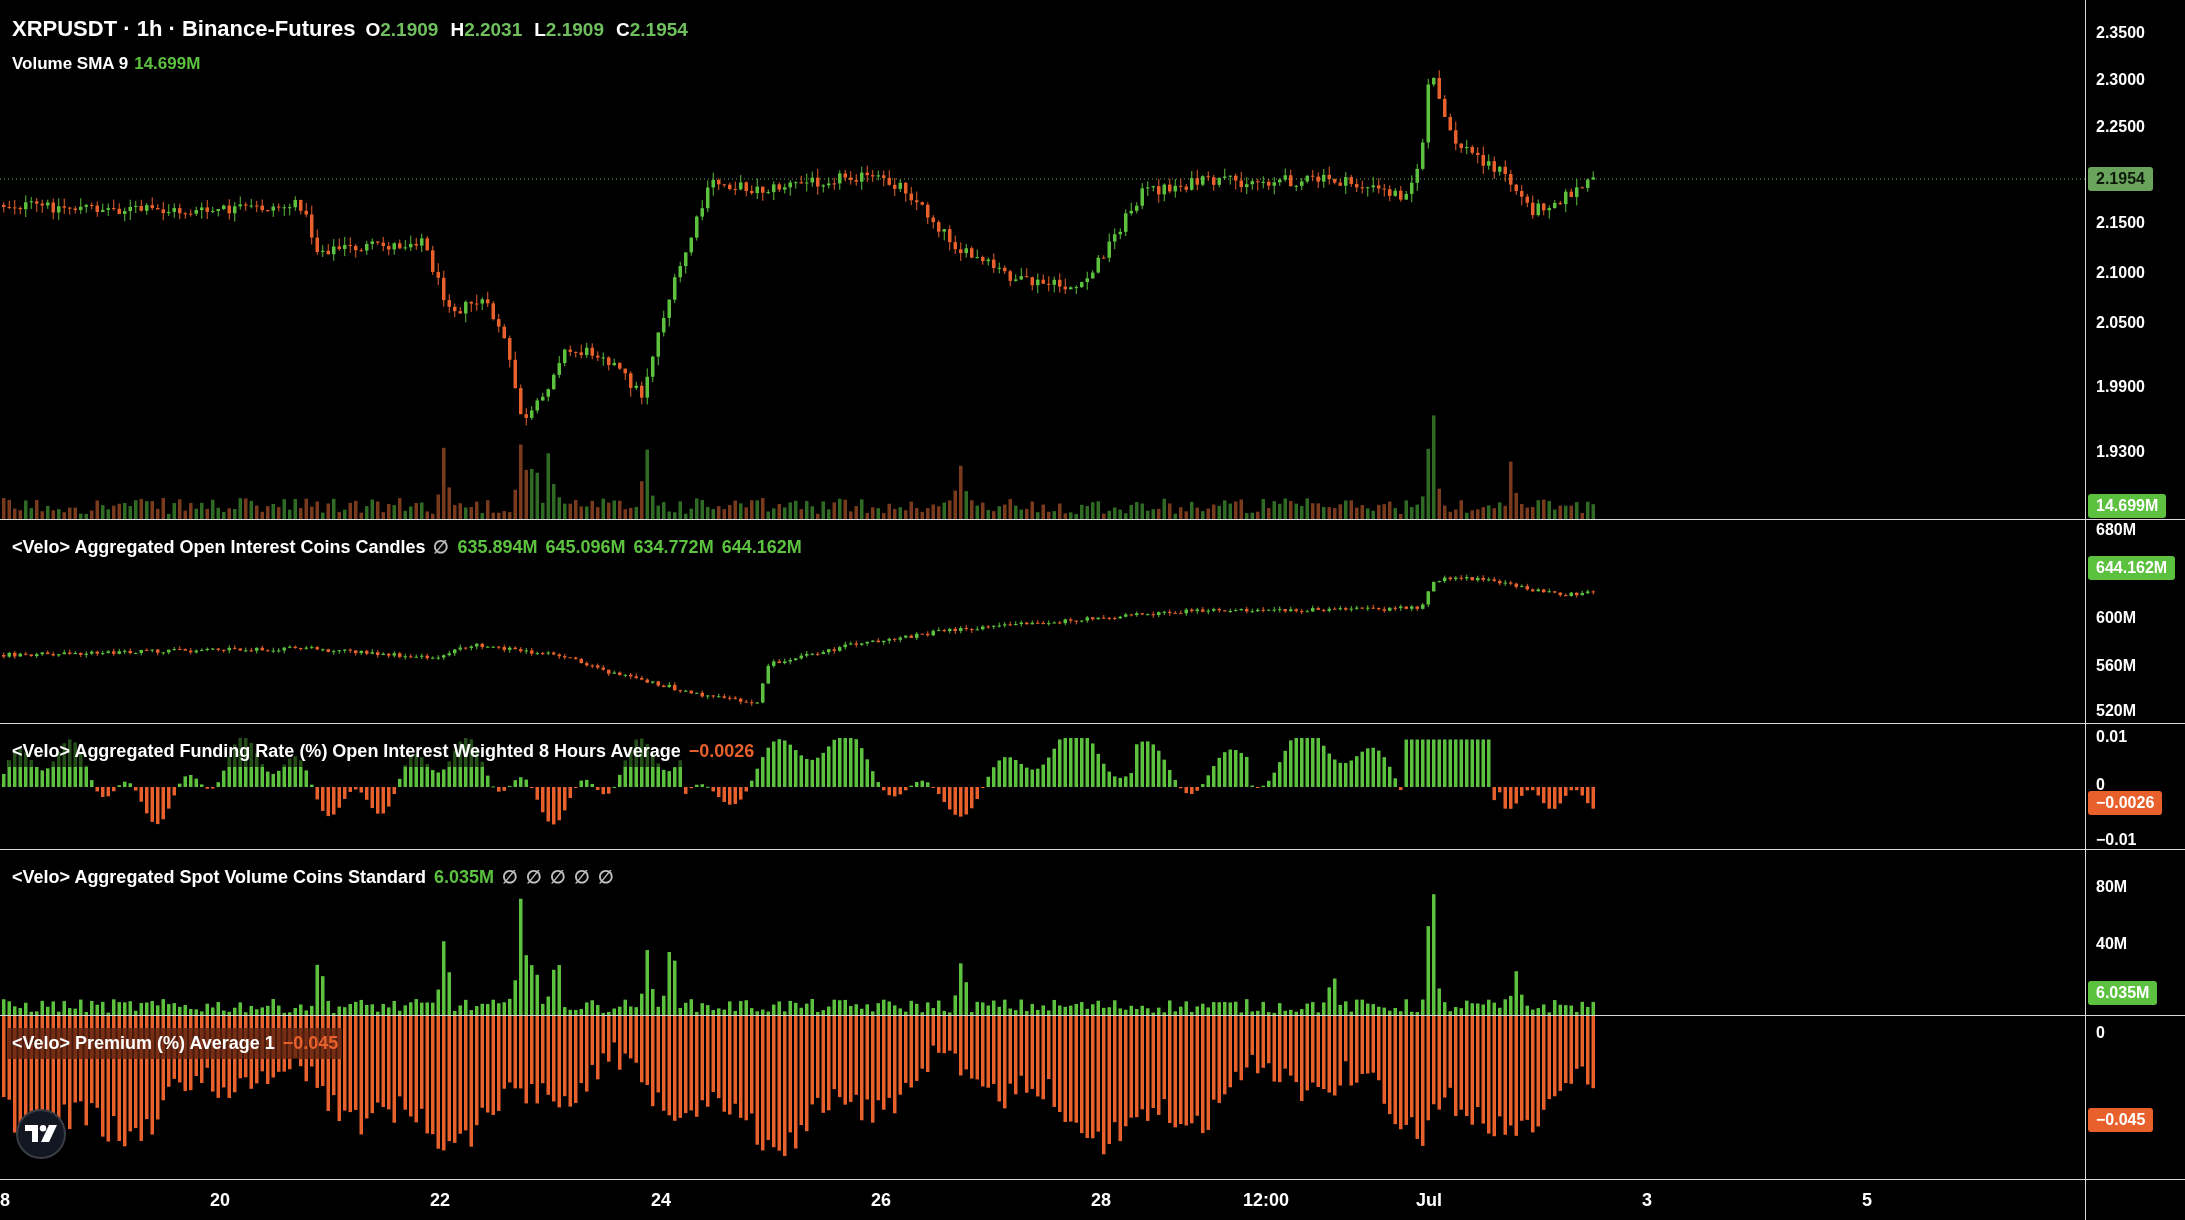 Image resolution: width=2185 pixels, height=1220 pixels. I want to click on indicator-value: 6.035M, so click(464, 877).